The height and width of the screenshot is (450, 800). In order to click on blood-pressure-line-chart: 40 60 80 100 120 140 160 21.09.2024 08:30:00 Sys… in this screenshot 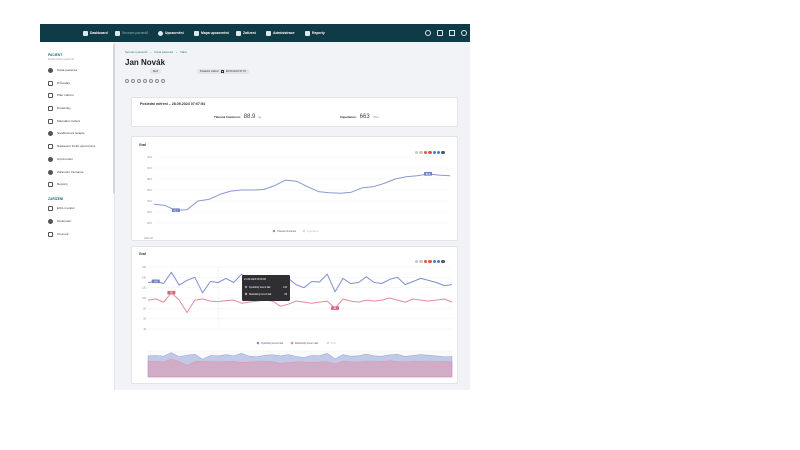, I will do `click(295, 316)`.